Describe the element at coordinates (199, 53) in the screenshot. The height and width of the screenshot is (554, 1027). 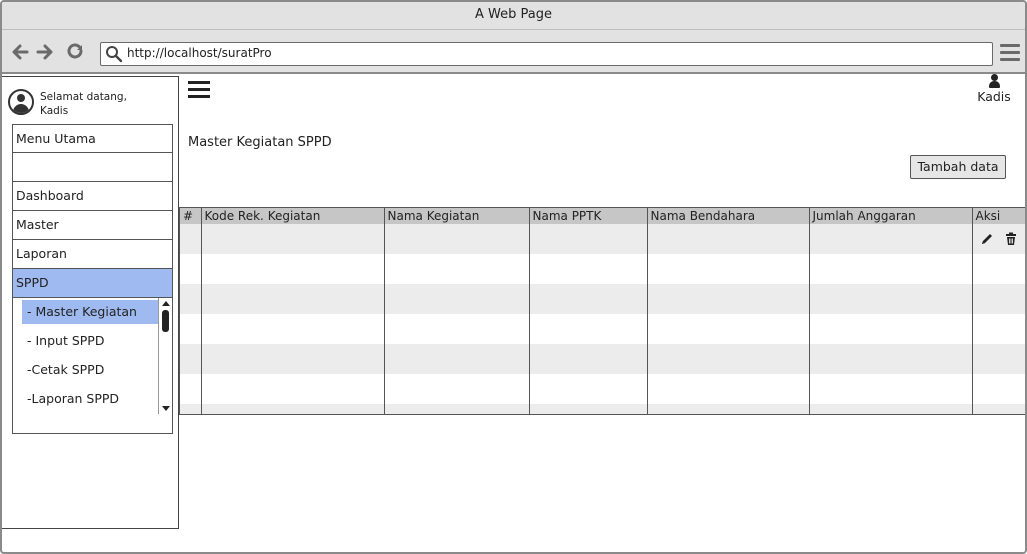
I see `url-text: http://localhost/suratPro` at that location.